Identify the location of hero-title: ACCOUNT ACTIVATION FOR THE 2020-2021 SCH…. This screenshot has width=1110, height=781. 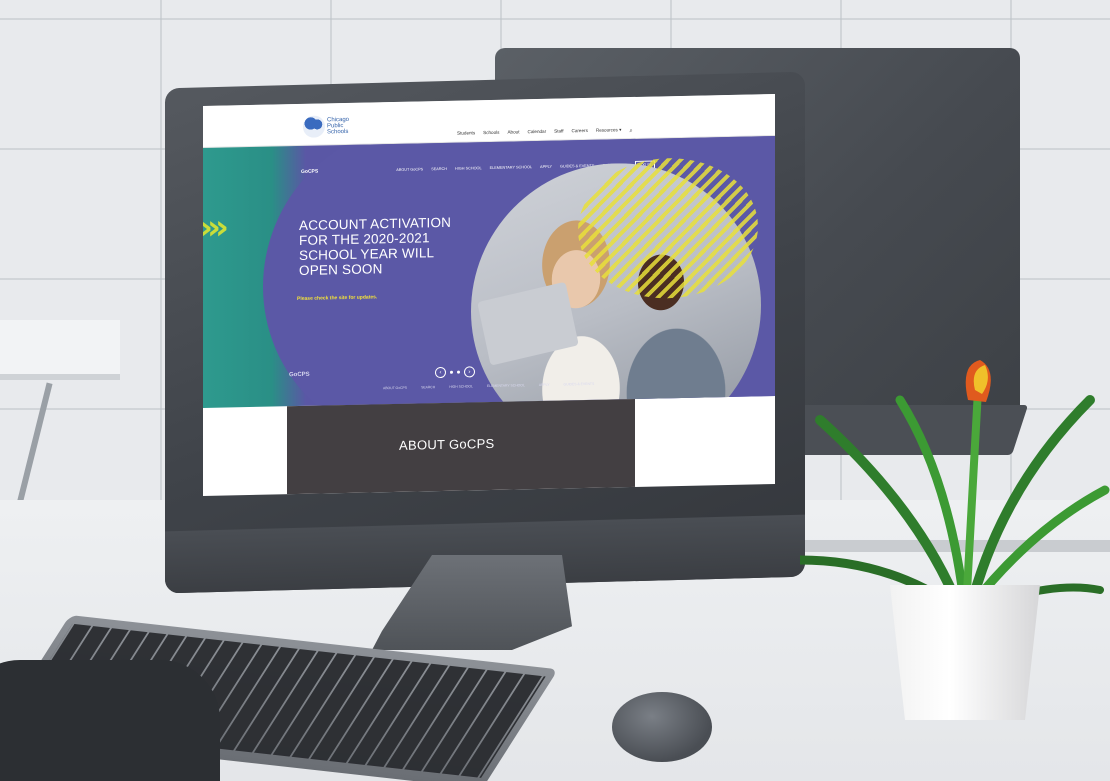
(375, 246).